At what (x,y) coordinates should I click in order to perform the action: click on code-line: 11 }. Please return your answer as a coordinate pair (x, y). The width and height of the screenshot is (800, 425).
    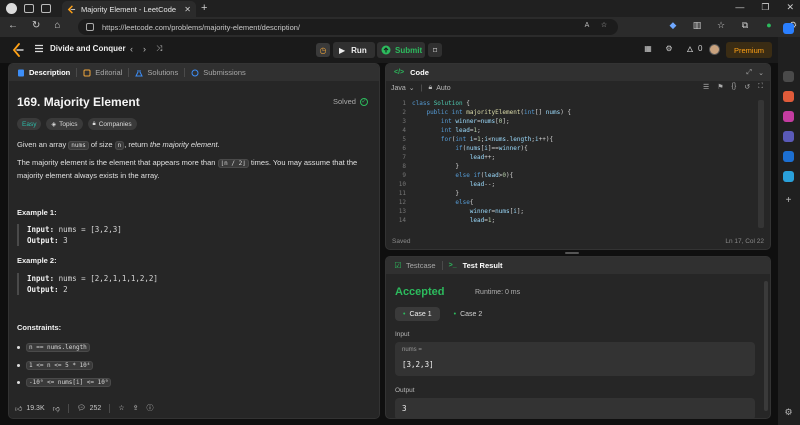
    Looking at the image, I should click on (422, 194).